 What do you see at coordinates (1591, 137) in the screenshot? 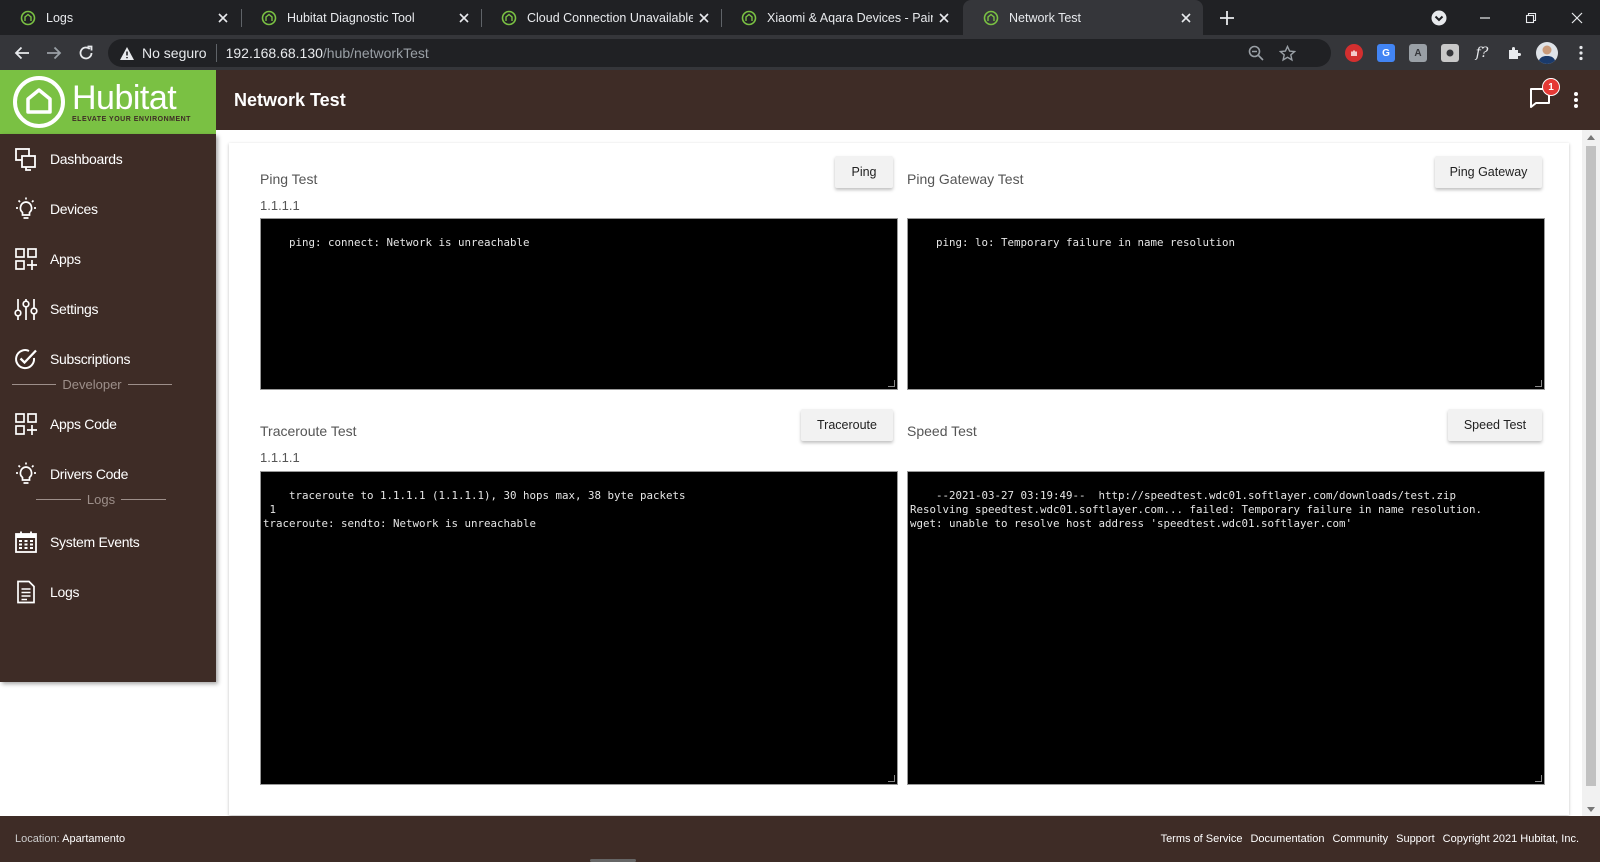
I see `scroll-up-icon` at bounding box center [1591, 137].